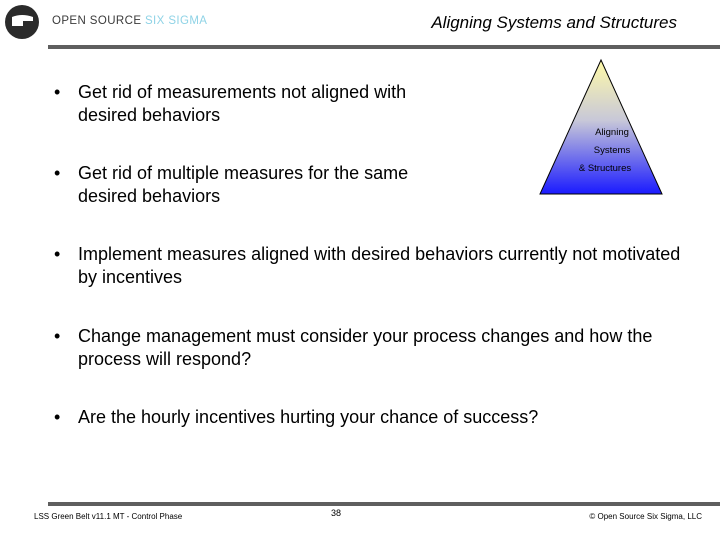 The height and width of the screenshot is (540, 720). Describe the element at coordinates (384, 504) in the screenshot. I see `footer-divider` at that location.